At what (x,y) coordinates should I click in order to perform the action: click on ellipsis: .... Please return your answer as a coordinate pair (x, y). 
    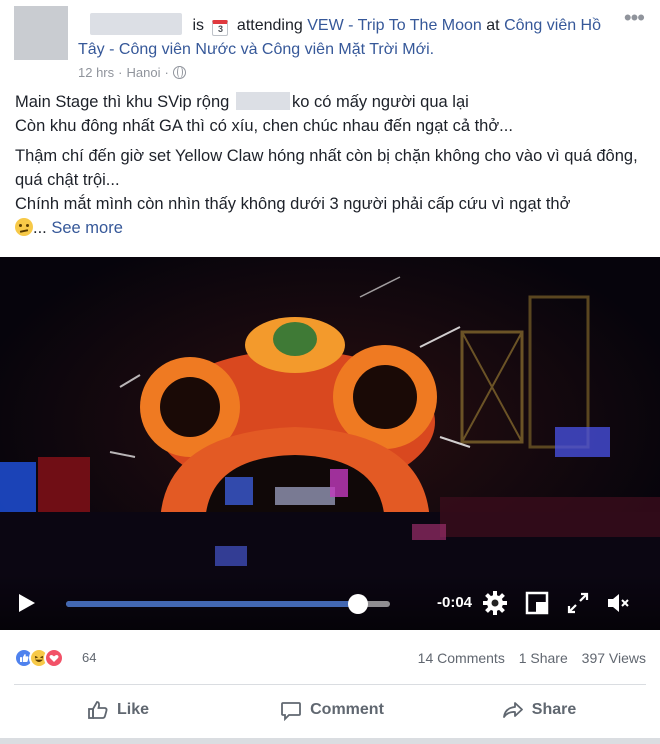
    Looking at the image, I should click on (40, 228).